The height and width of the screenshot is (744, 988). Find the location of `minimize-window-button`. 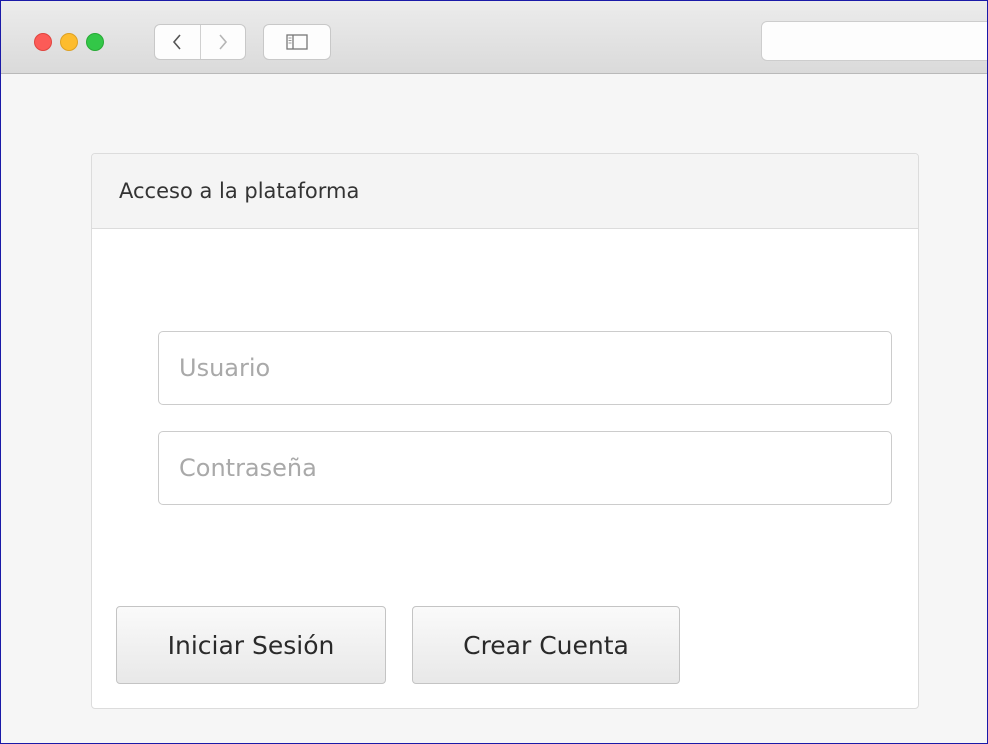

minimize-window-button is located at coordinates (69, 42).